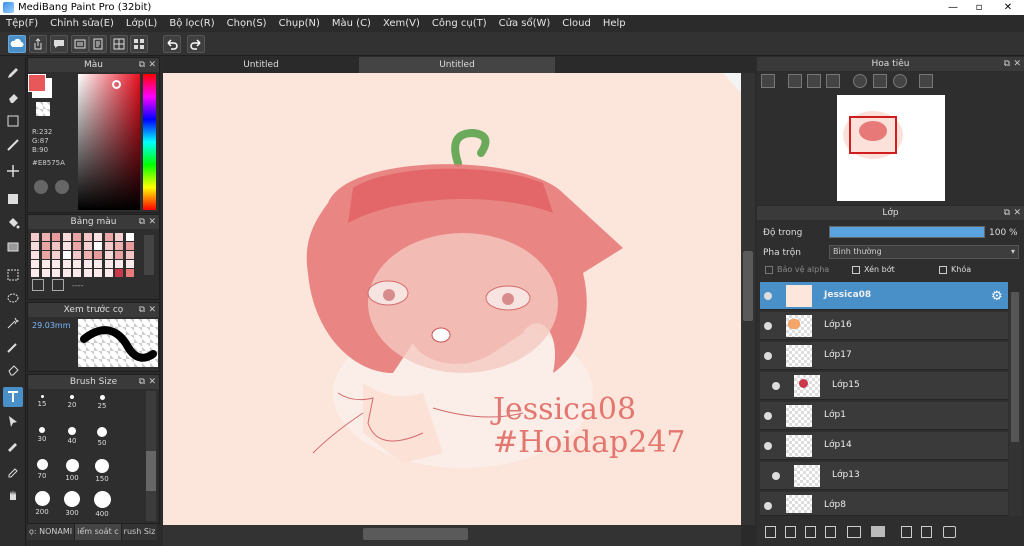  What do you see at coordinates (884, 476) in the screenshot?
I see `layer-row-lop13: Lớp13` at bounding box center [884, 476].